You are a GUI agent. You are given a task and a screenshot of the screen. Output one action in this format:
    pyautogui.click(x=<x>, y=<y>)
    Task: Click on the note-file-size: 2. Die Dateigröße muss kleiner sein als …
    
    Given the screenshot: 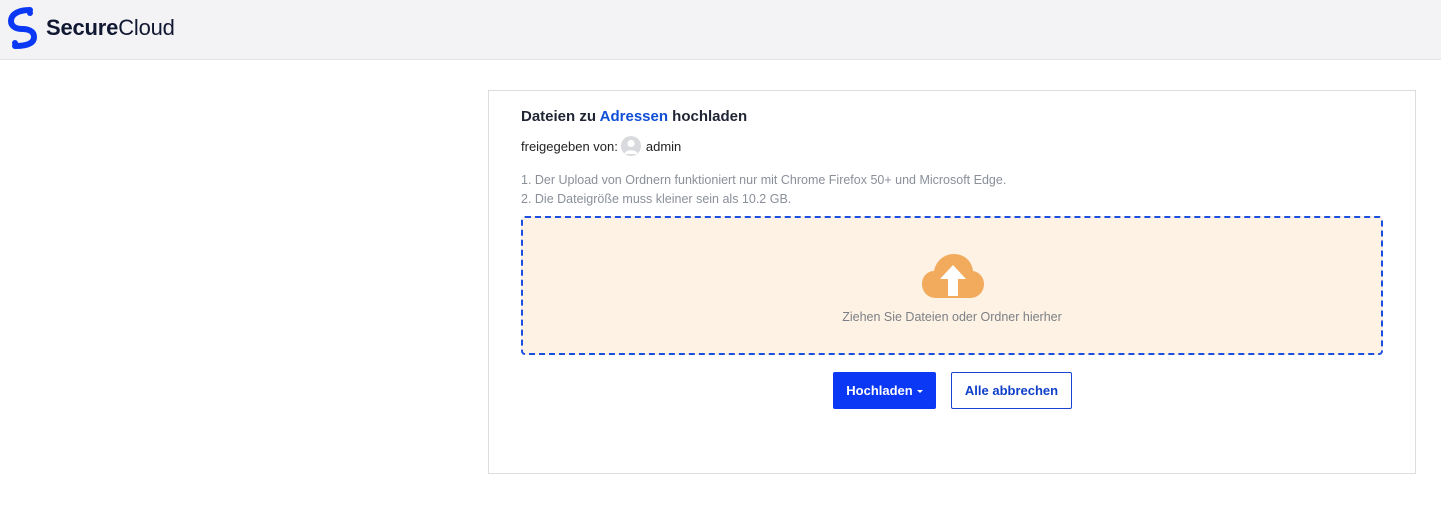 What is the action you would take?
    pyautogui.click(x=656, y=199)
    